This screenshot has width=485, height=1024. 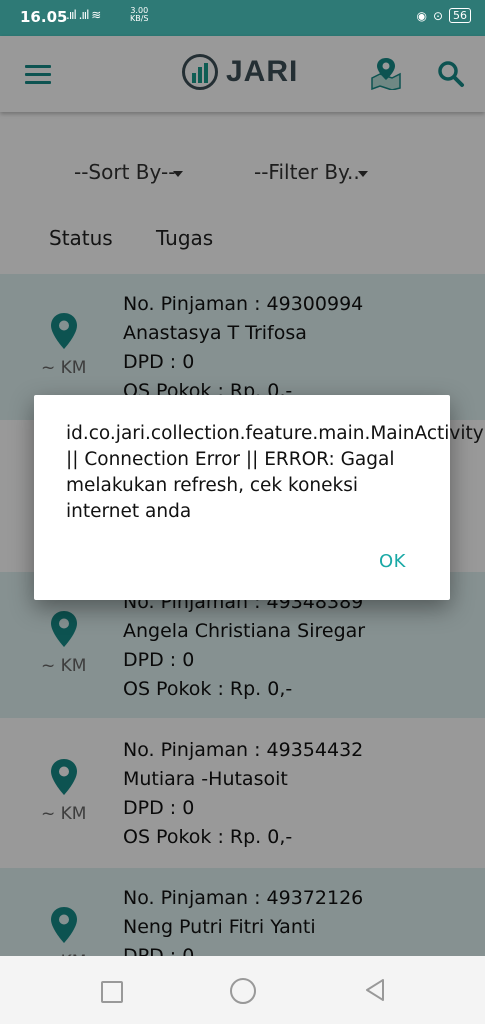 What do you see at coordinates (375, 990) in the screenshot?
I see `back-icon` at bounding box center [375, 990].